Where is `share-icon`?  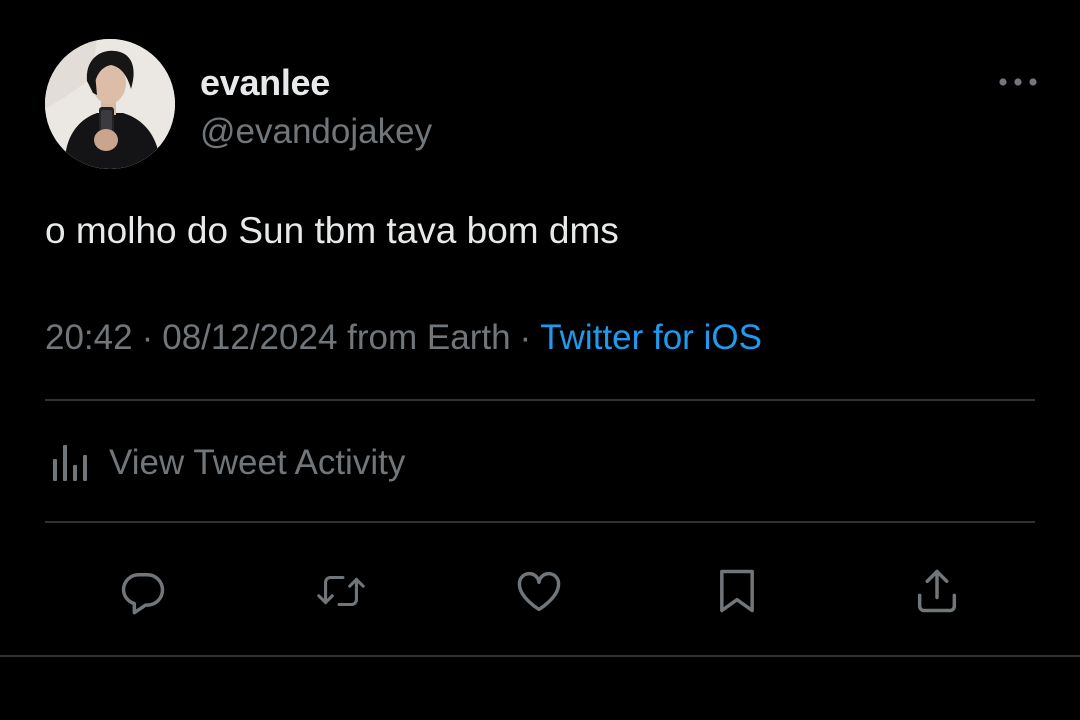
share-icon is located at coordinates (937, 591).